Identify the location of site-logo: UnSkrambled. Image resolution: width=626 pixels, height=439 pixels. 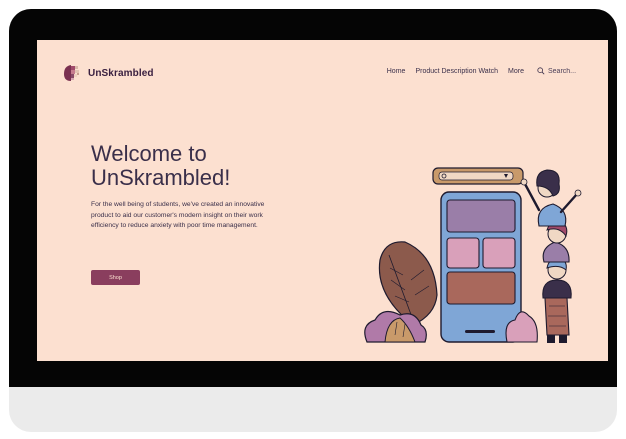
(107, 73).